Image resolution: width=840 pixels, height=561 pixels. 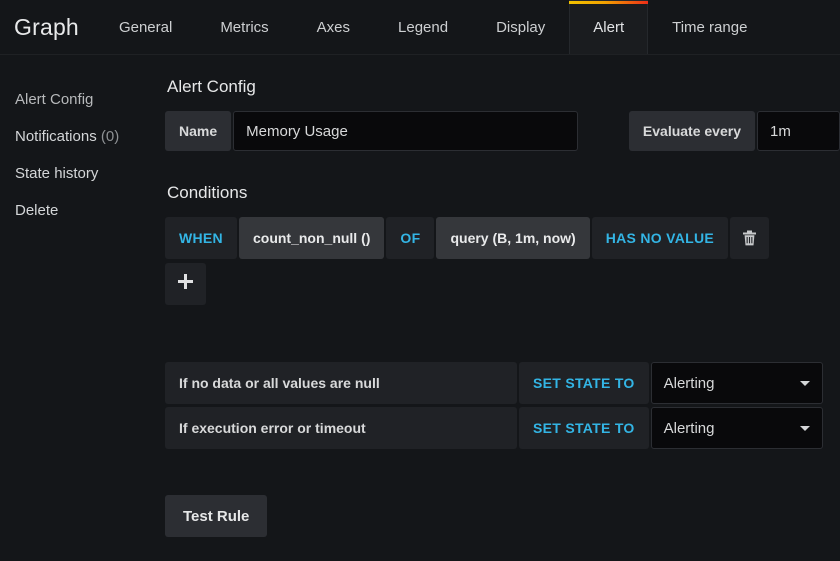 I want to click on condition-evaluator-select: HAS NO VALUE, so click(x=660, y=238).